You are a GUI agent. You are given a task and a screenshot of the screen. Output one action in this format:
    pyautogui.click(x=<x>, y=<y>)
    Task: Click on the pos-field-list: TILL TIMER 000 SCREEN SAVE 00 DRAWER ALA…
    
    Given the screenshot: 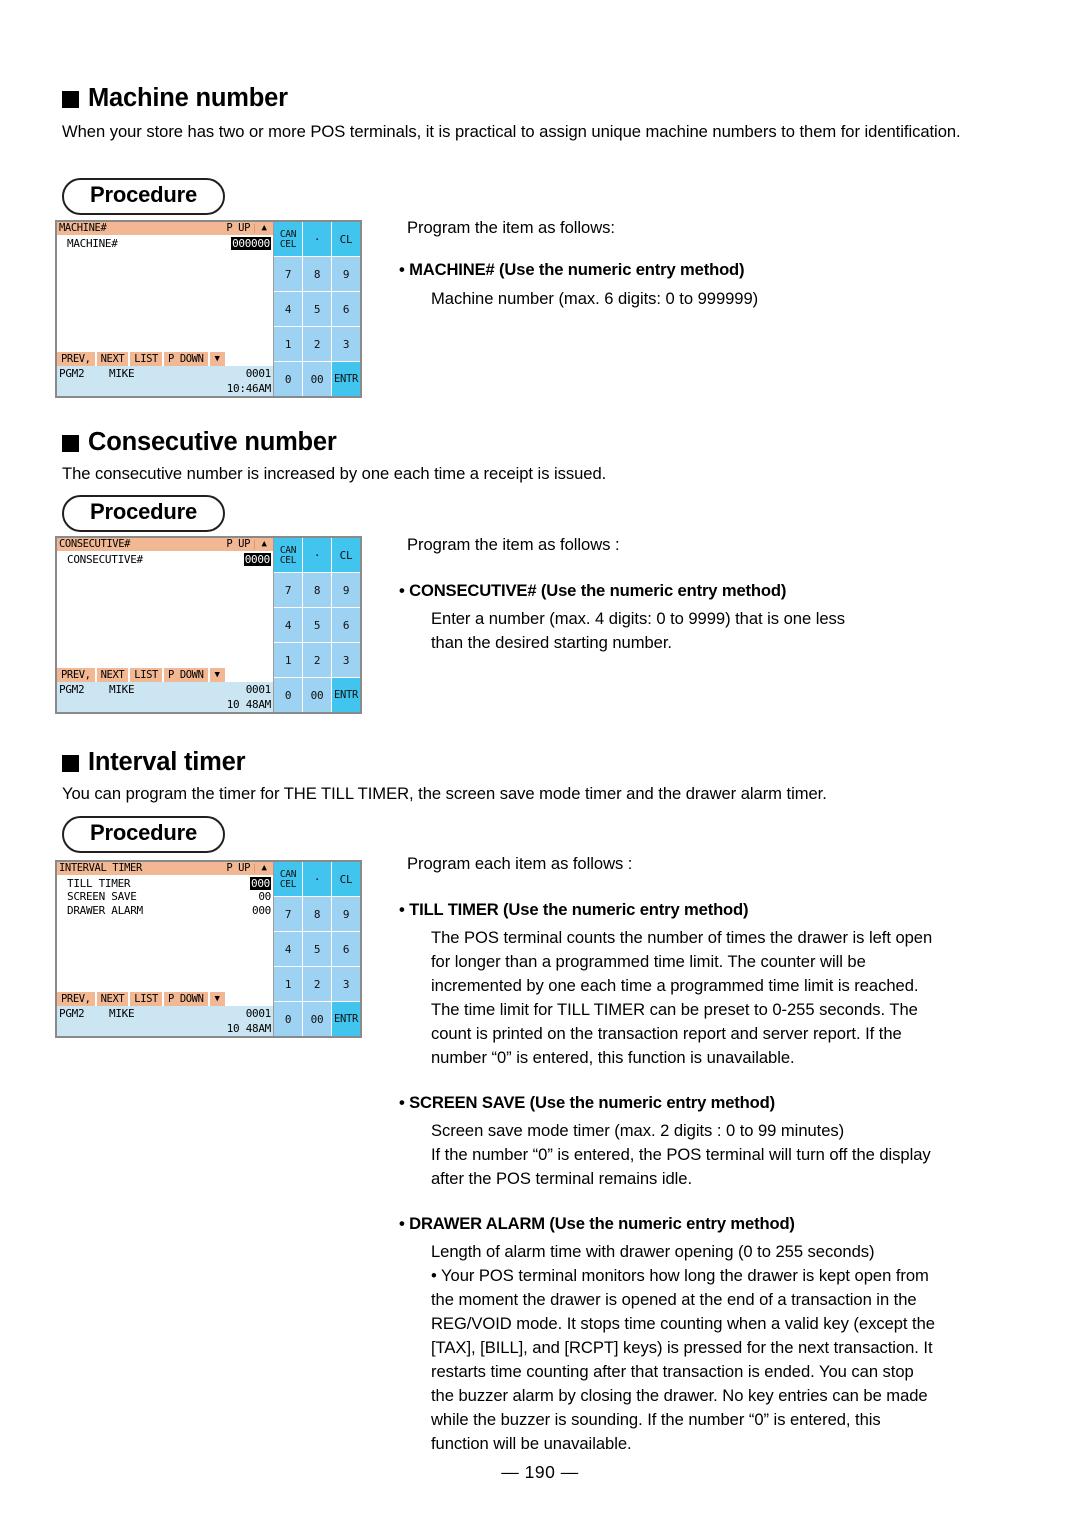 What is the action you would take?
    pyautogui.click(x=165, y=933)
    